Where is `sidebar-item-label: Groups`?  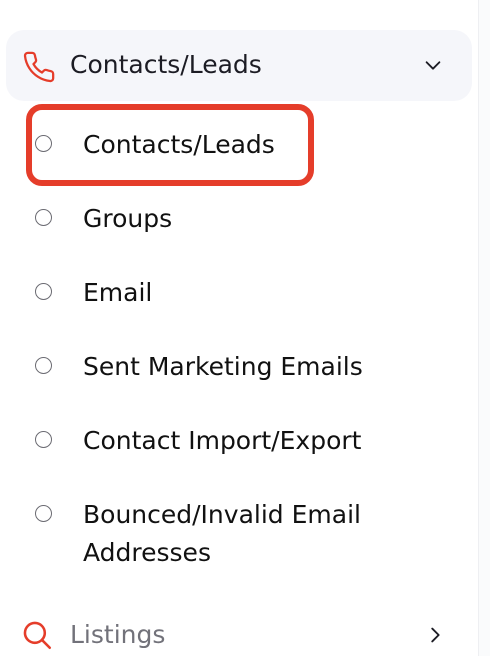
sidebar-item-label: Groups is located at coordinates (128, 218).